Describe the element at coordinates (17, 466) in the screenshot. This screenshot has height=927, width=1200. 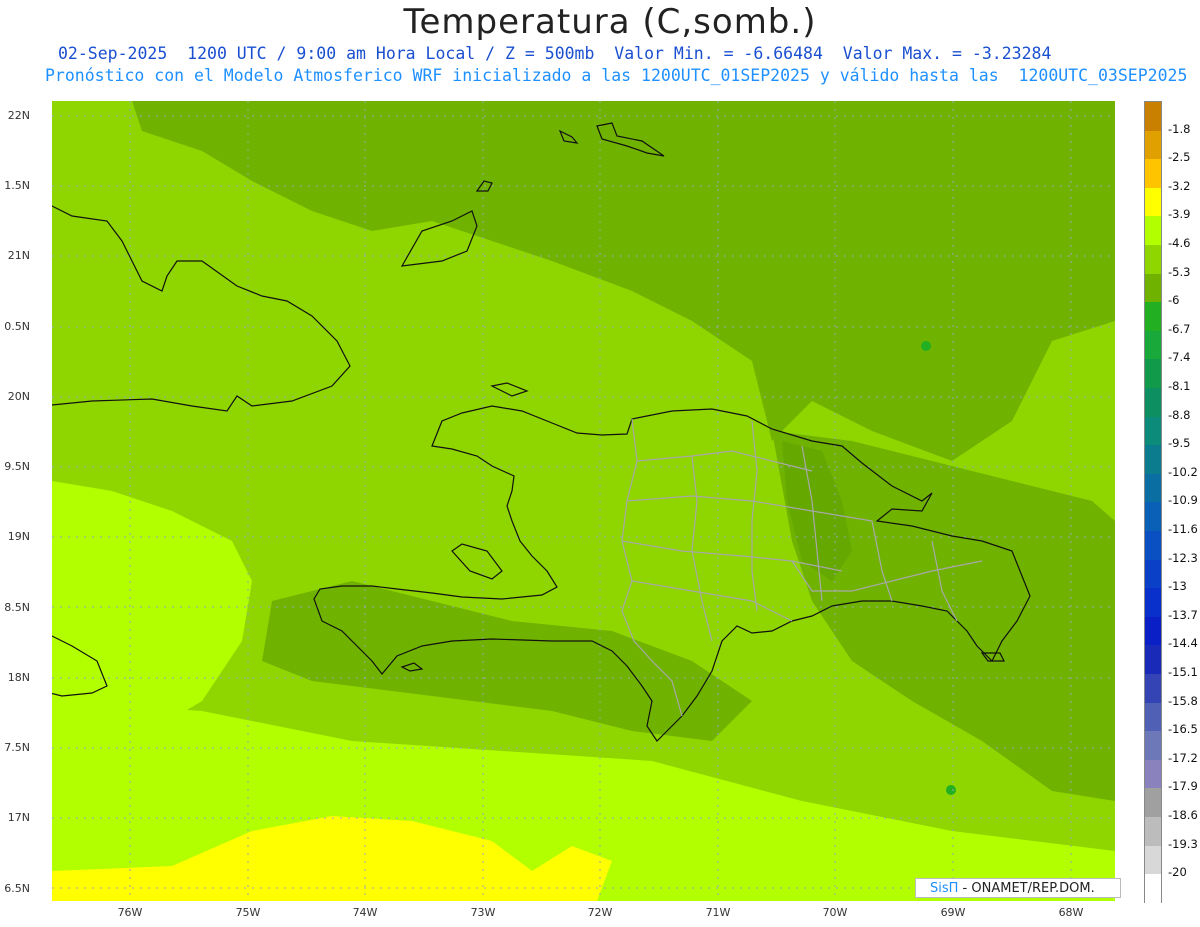
I see `lat-label: 9.5N` at that location.